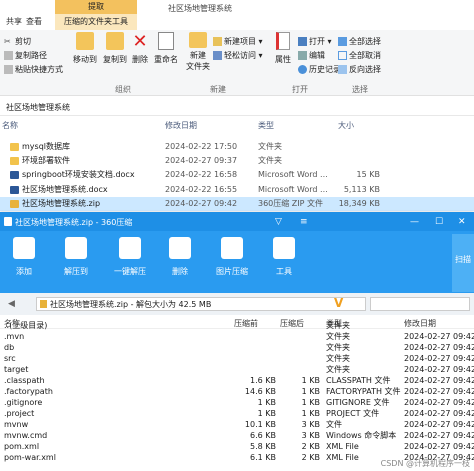 The image size is (474, 471). I want to click on edit-button: 编辑, so click(311, 55).